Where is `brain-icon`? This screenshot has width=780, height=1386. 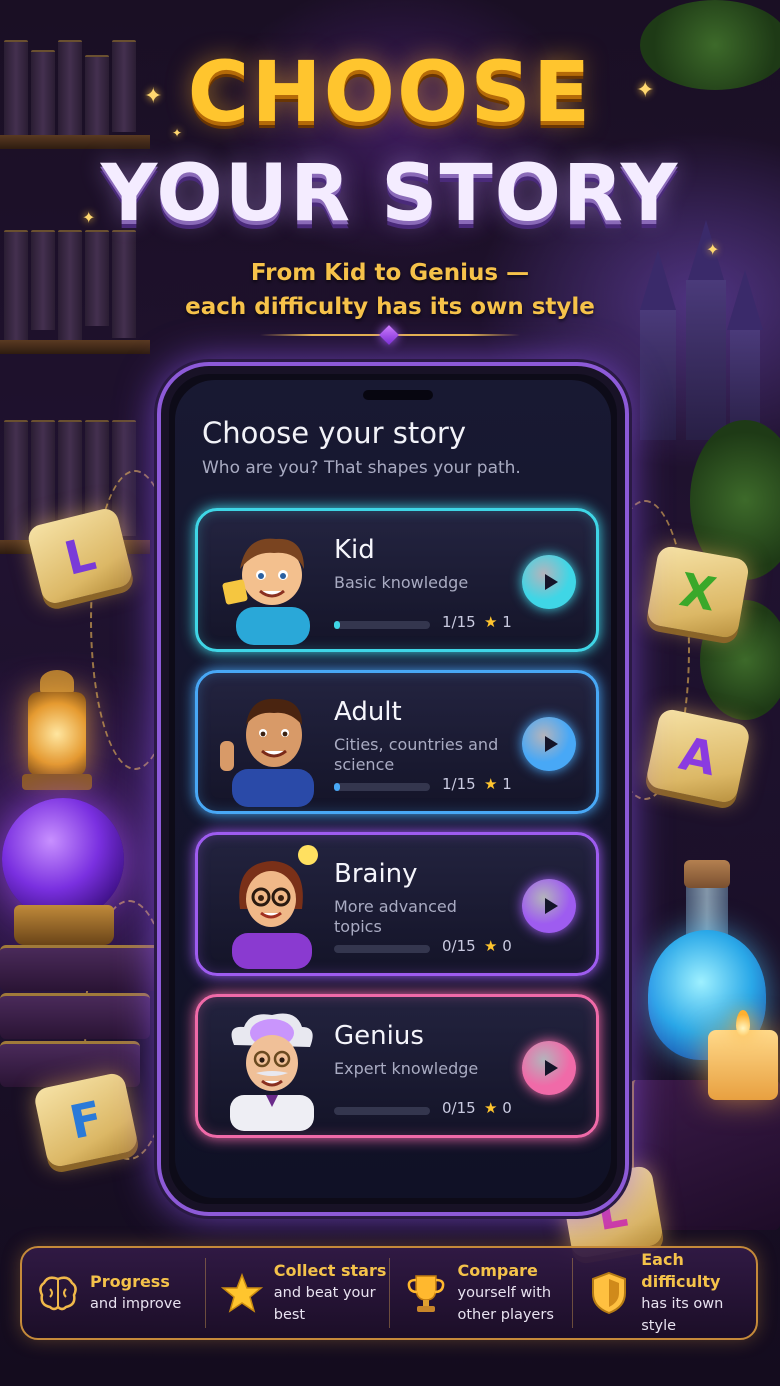
brain-icon is located at coordinates (58, 1293).